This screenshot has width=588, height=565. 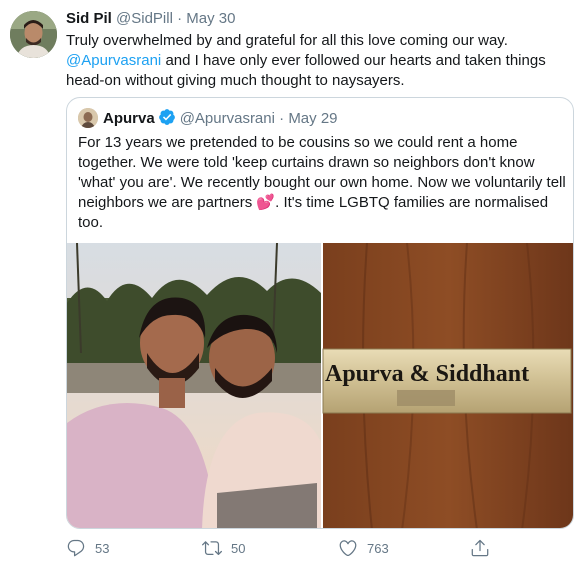 I want to click on retweet-count: 50, so click(x=238, y=548).